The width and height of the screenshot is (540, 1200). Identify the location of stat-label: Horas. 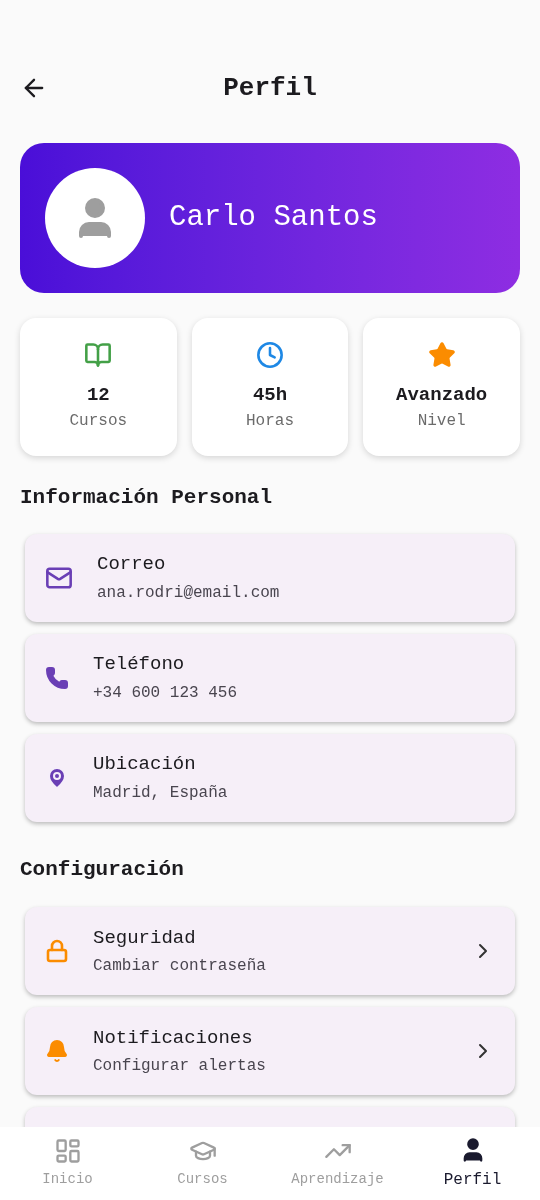
(270, 422).